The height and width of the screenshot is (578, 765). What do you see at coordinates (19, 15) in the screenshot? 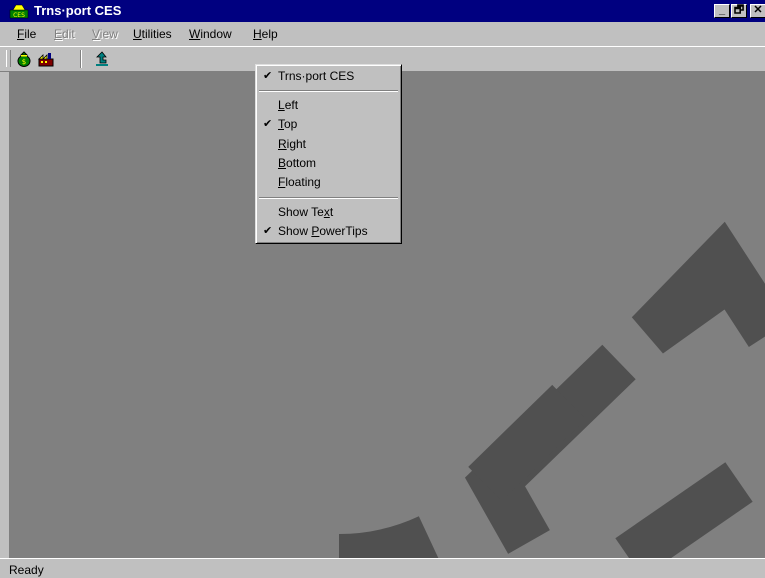
I see `svg-text: CES` at bounding box center [19, 15].